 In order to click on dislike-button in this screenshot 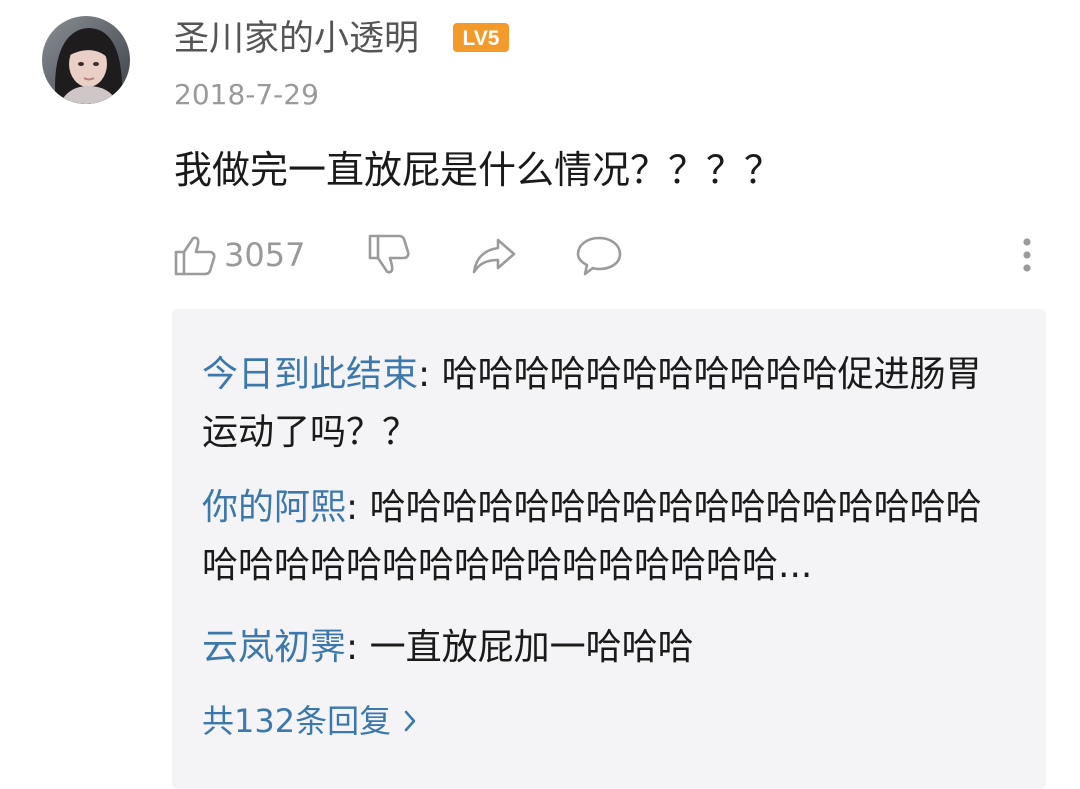, I will do `click(389, 255)`.